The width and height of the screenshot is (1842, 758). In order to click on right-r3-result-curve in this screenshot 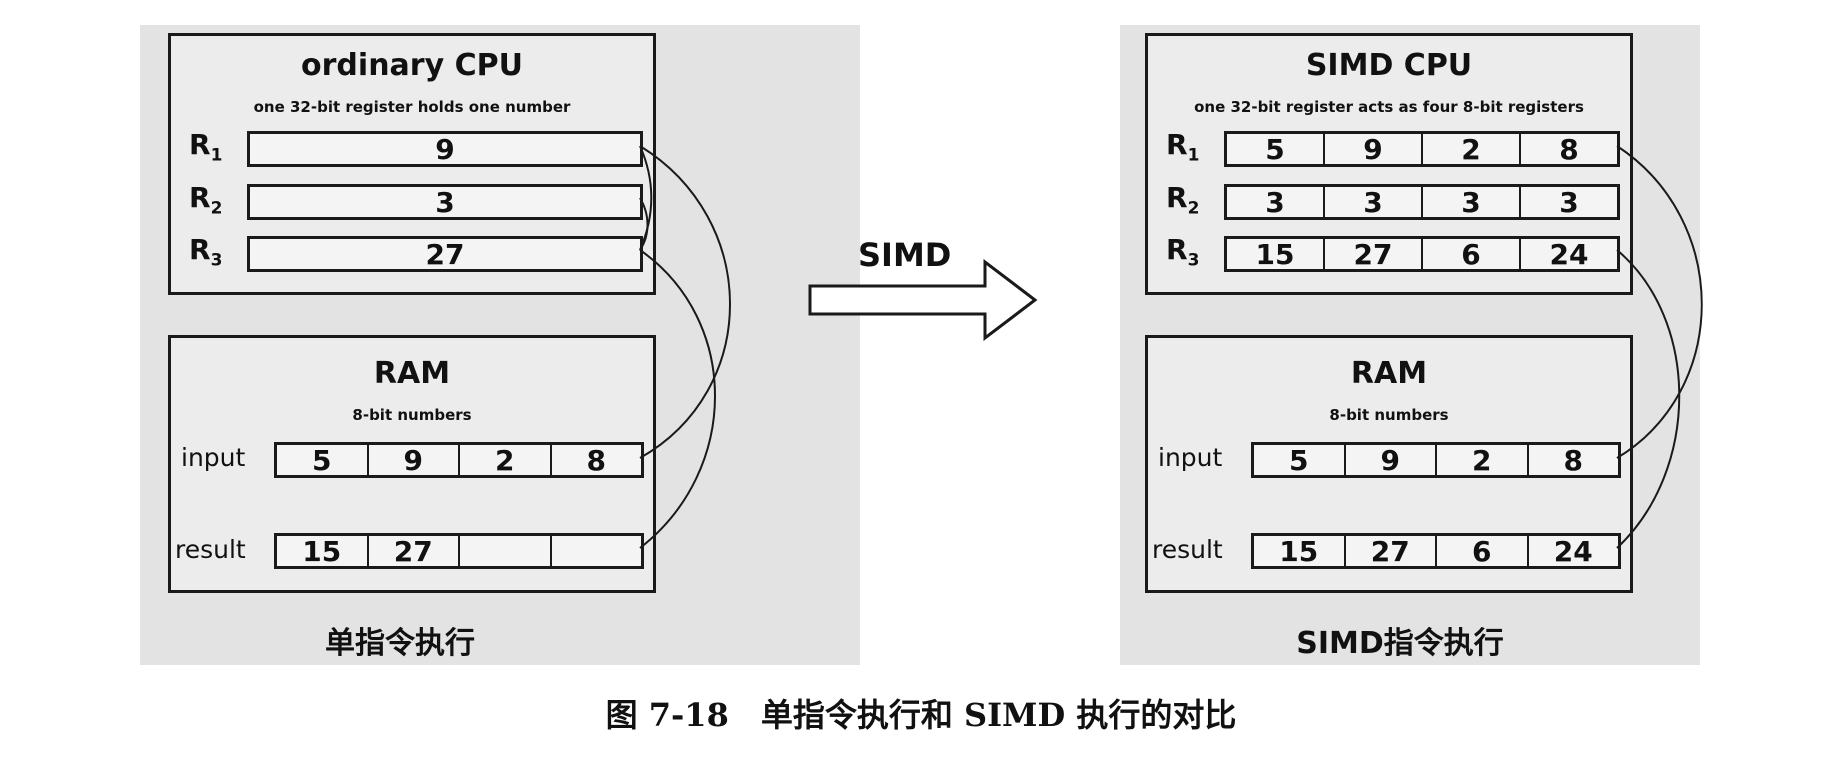, I will do `click(1648, 399)`.